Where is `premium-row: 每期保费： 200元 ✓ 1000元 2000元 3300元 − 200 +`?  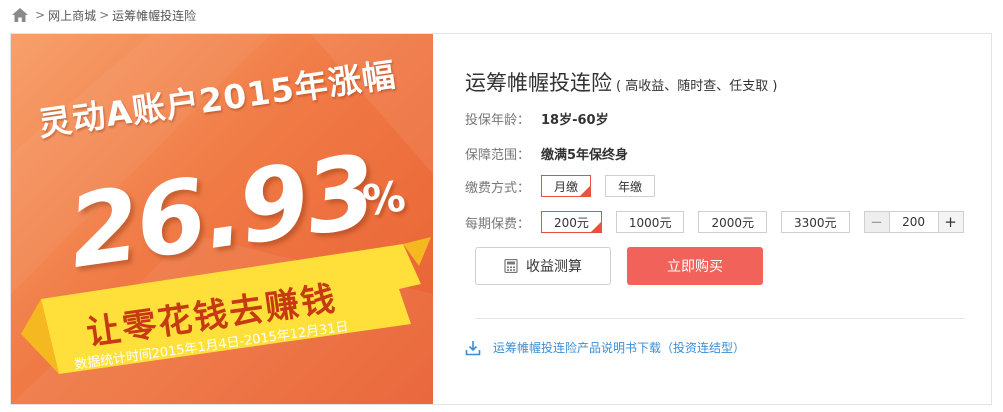
premium-row: 每期保费： 200元 ✓ 1000元 2000元 3300元 − 200 + is located at coordinates (714, 222).